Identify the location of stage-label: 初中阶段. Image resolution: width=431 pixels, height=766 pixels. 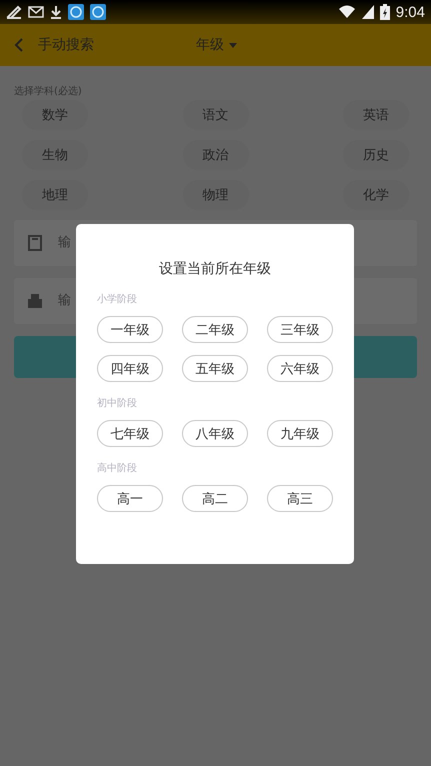
(117, 403).